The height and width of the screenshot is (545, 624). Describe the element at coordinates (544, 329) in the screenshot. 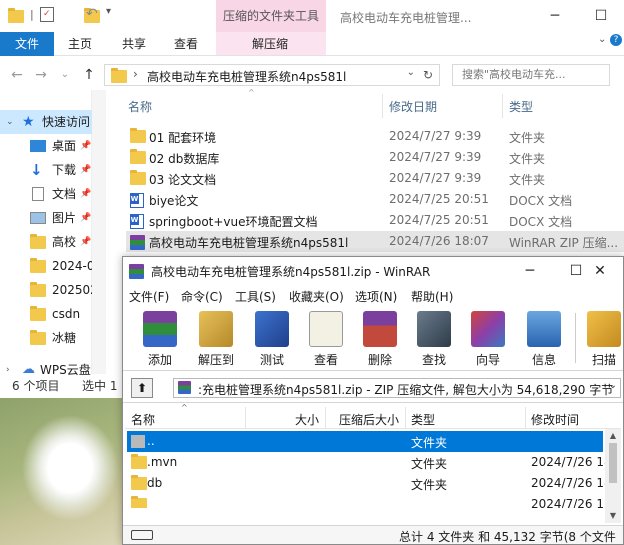

I see `info-icon` at that location.